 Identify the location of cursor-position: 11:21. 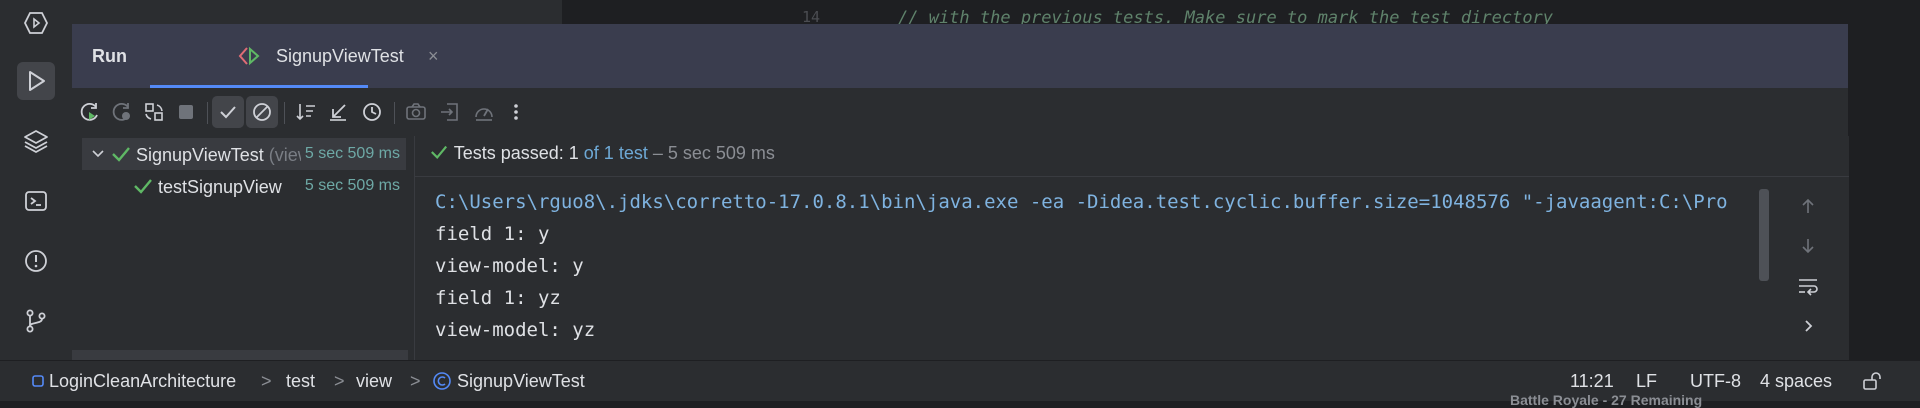
(1592, 381).